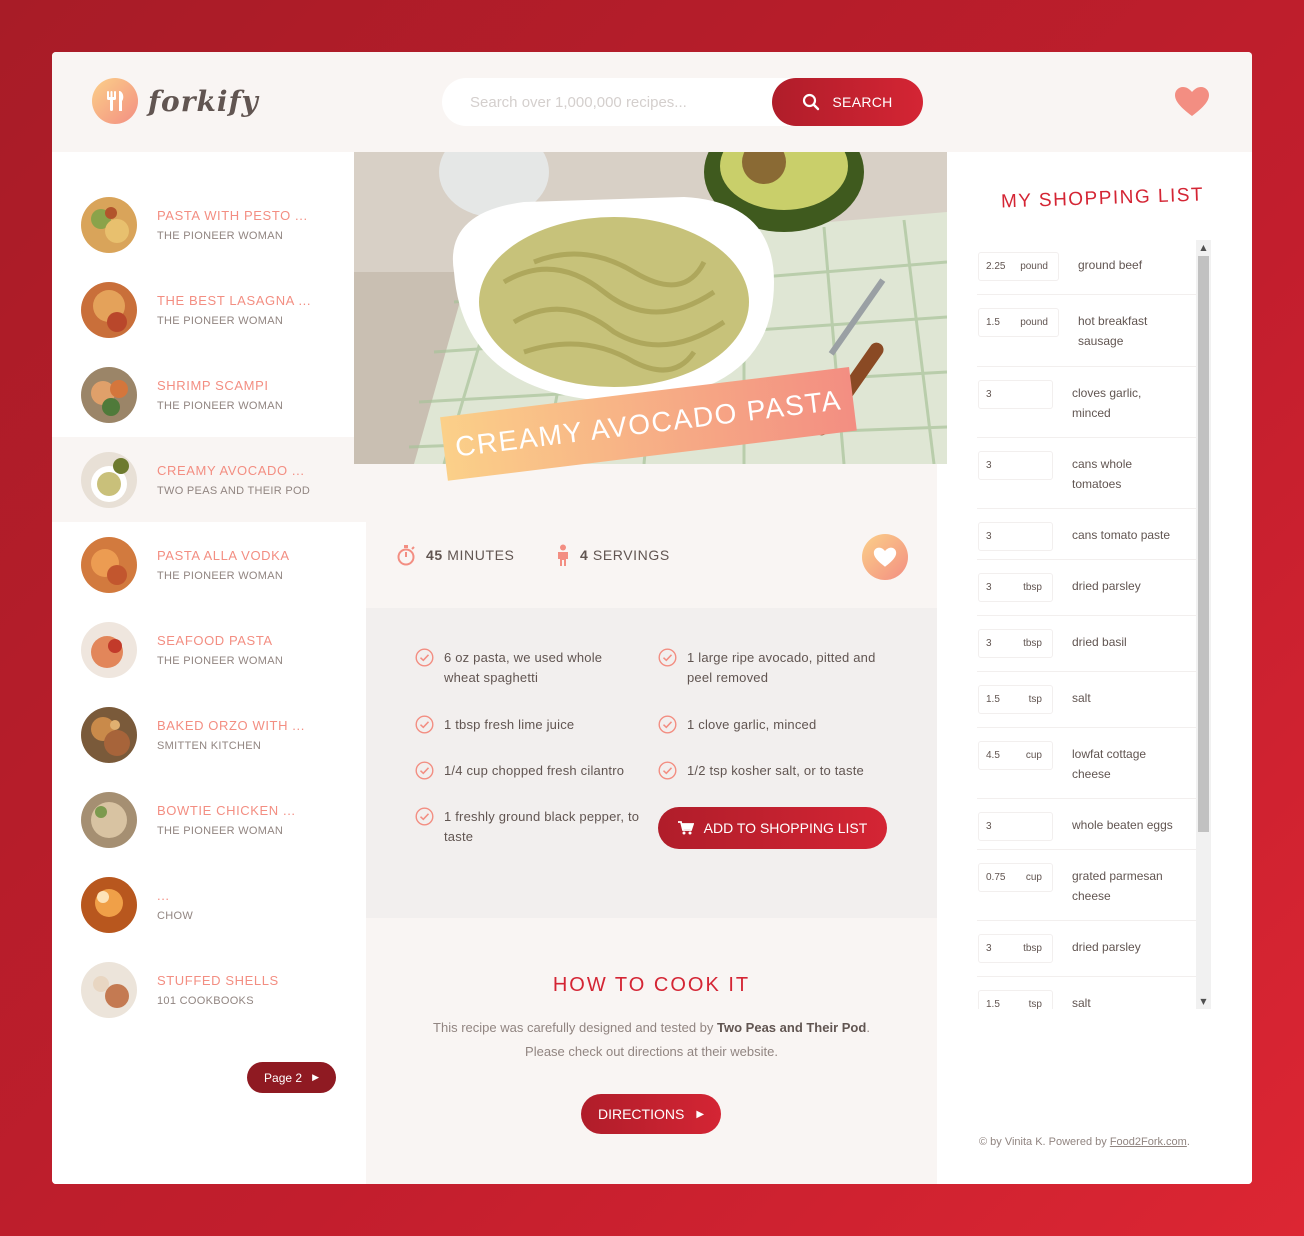 The image size is (1304, 1236). What do you see at coordinates (1109, 764) in the screenshot?
I see `ingredient-name: lowfat cottage cheese` at bounding box center [1109, 764].